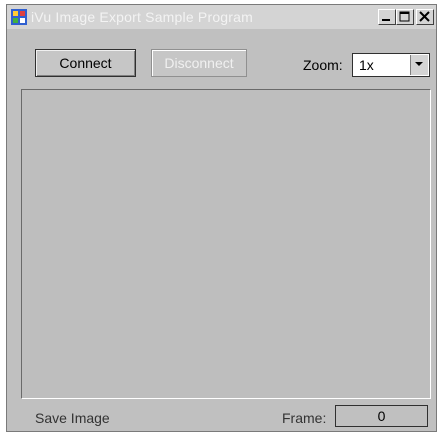 Image resolution: width=441 pixels, height=434 pixels. What do you see at coordinates (323, 65) in the screenshot?
I see `zoom-label: Zoom:` at bounding box center [323, 65].